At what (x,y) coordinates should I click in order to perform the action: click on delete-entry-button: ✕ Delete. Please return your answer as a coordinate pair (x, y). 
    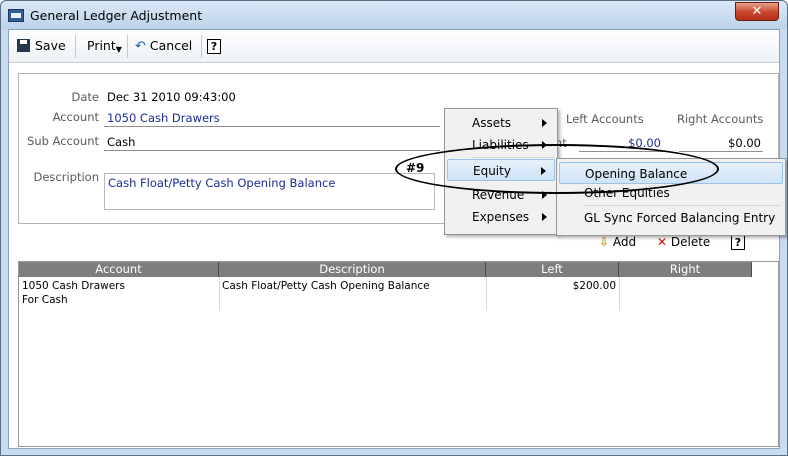
    Looking at the image, I should click on (683, 242).